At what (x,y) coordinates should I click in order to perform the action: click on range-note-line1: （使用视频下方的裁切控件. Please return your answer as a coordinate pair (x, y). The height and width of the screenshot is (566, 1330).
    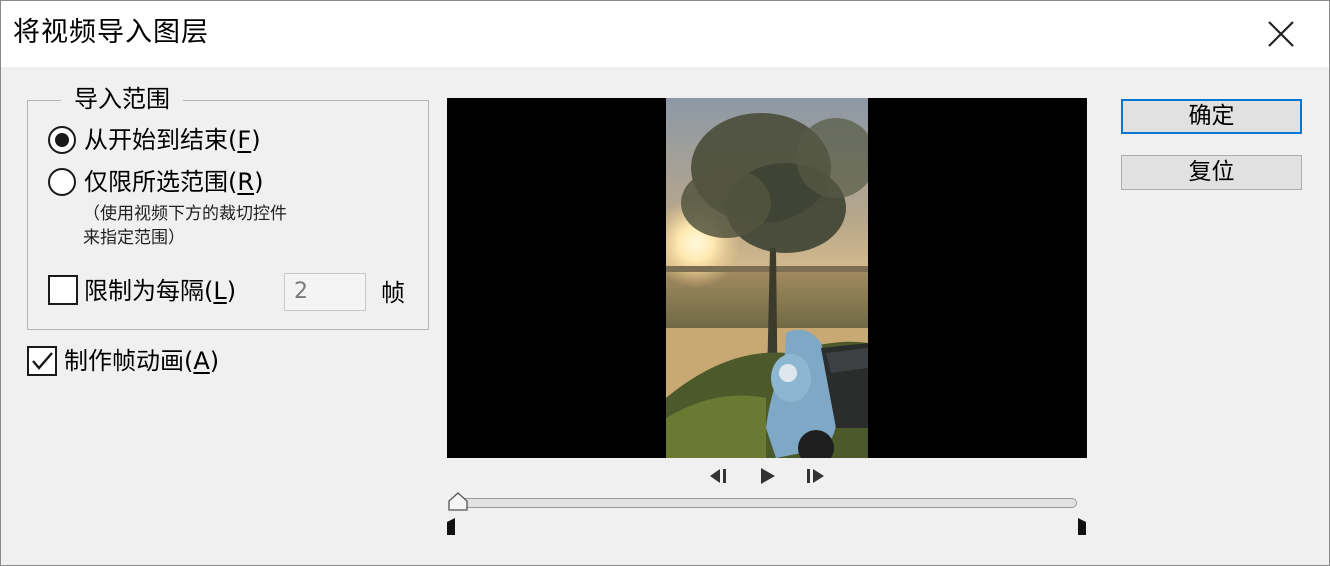
    Looking at the image, I should click on (185, 214).